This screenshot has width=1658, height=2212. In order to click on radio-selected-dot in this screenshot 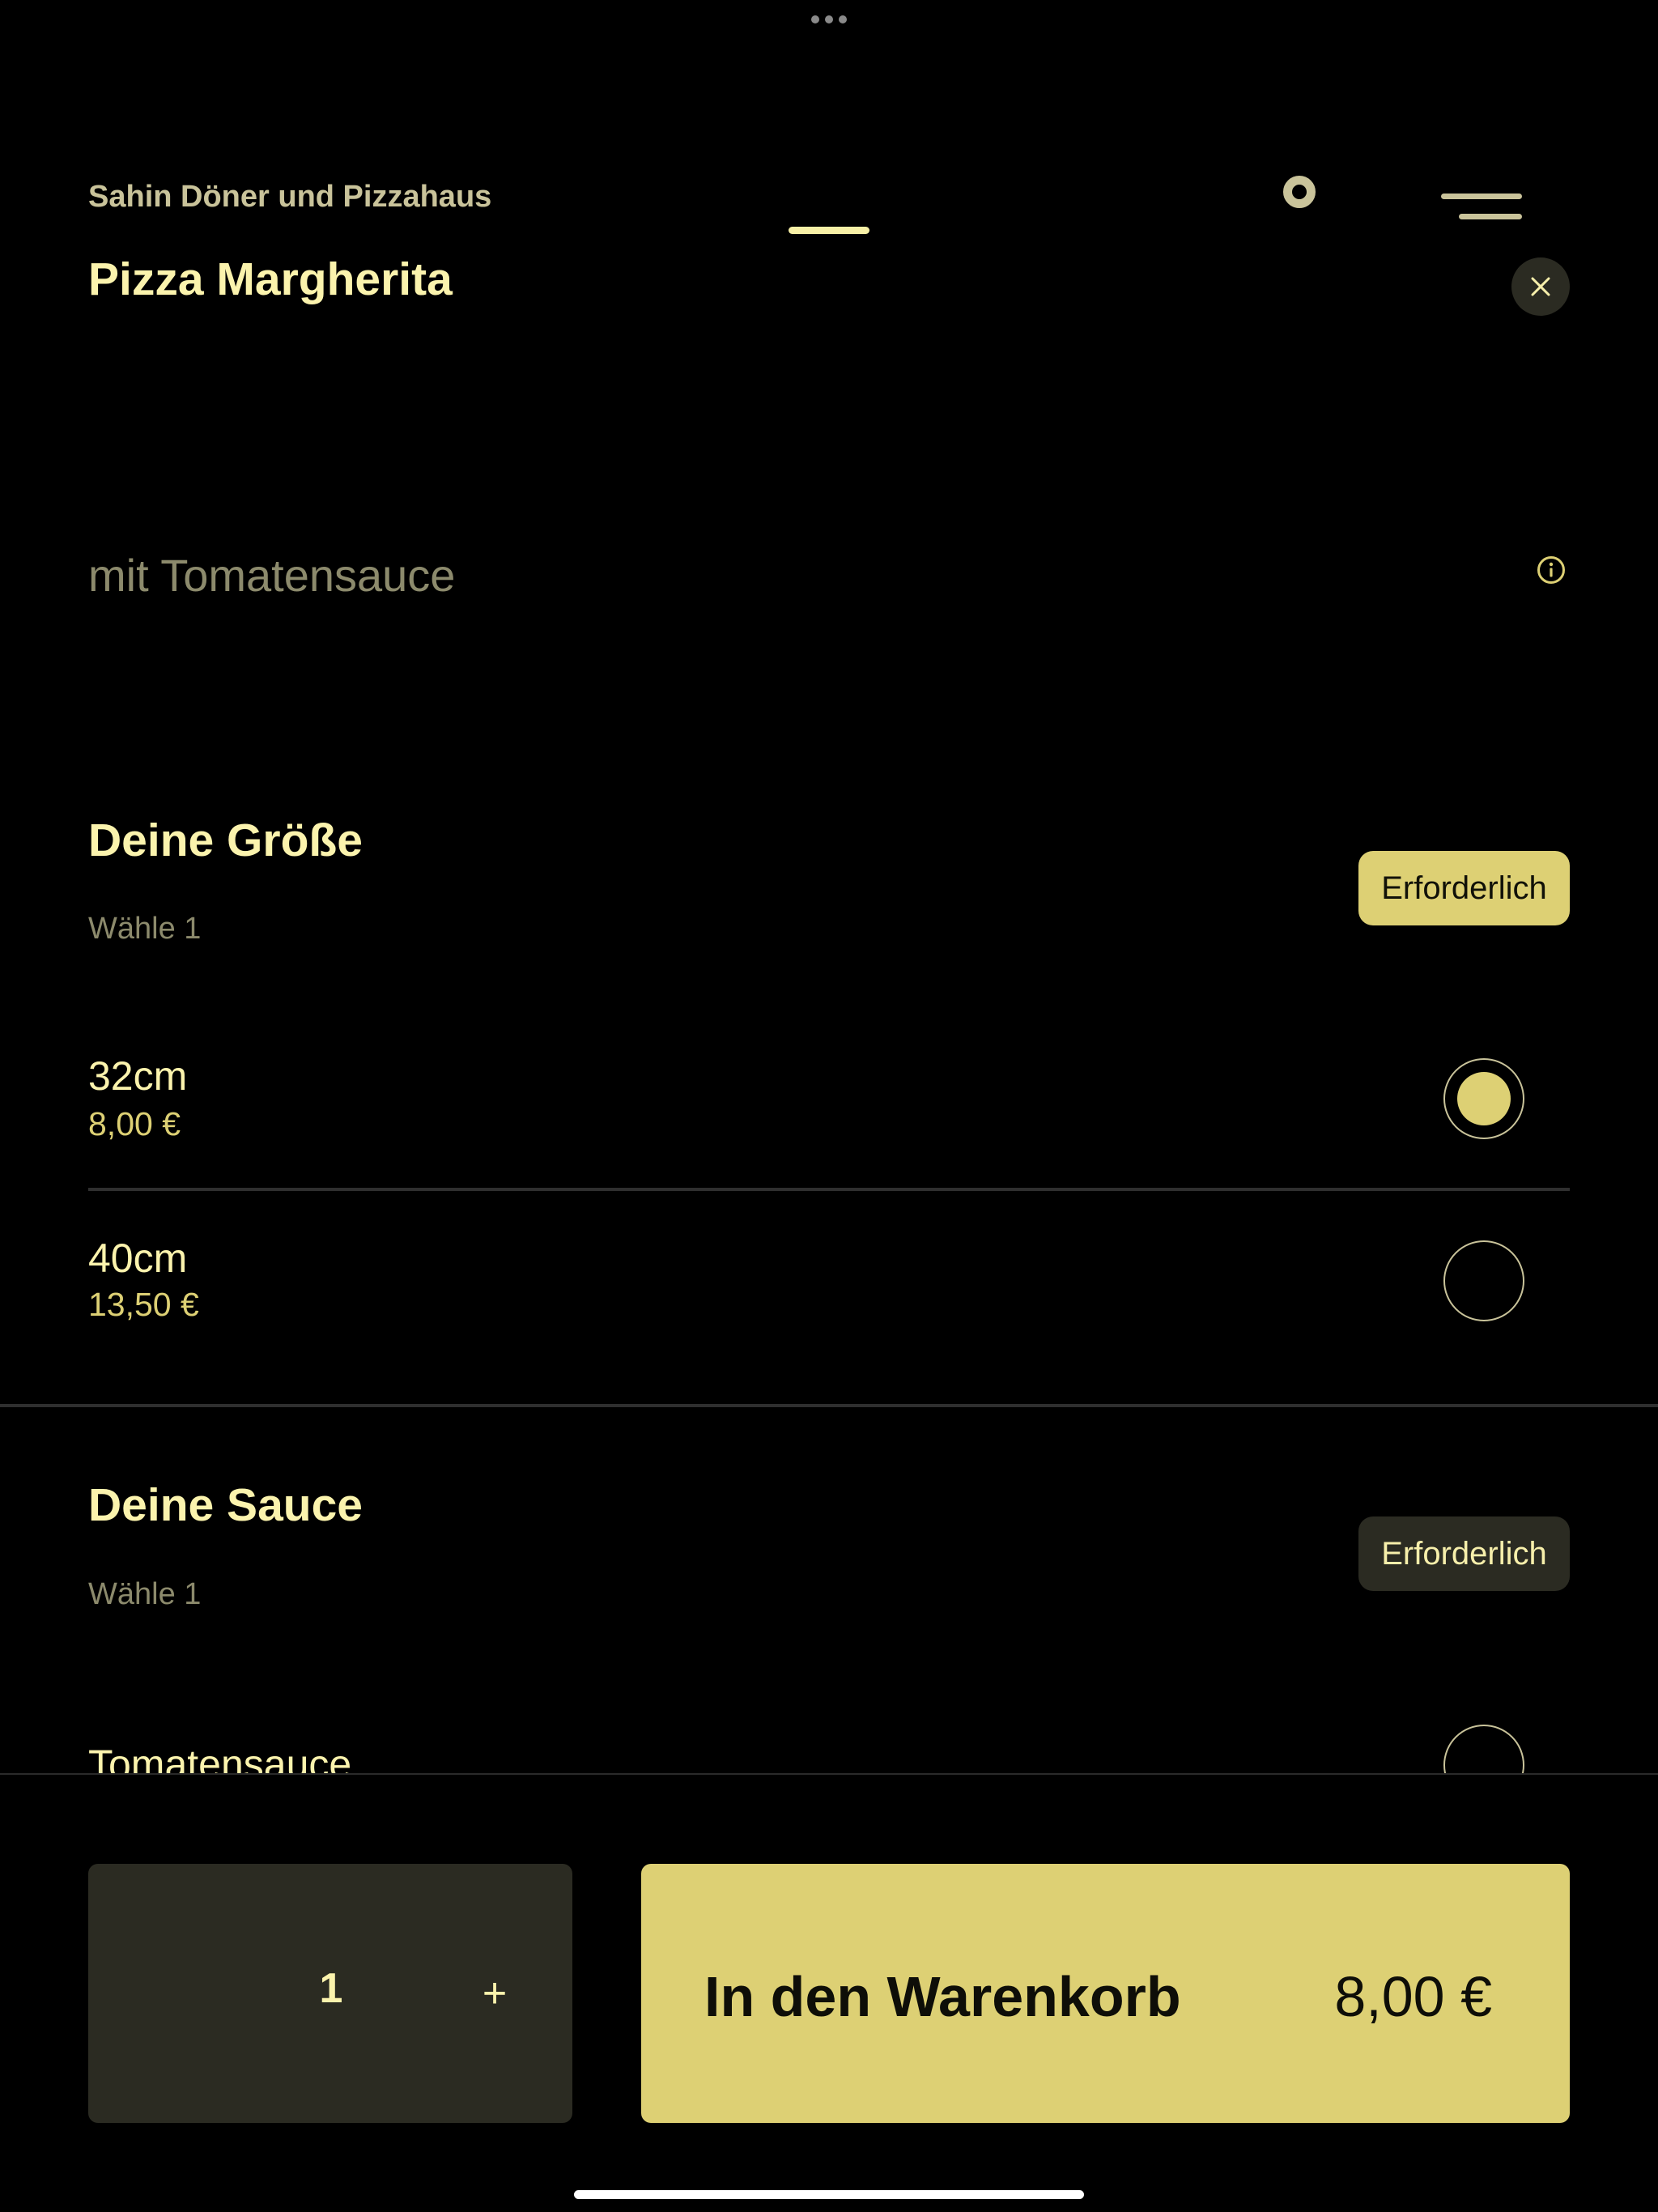, I will do `click(1484, 1098)`.